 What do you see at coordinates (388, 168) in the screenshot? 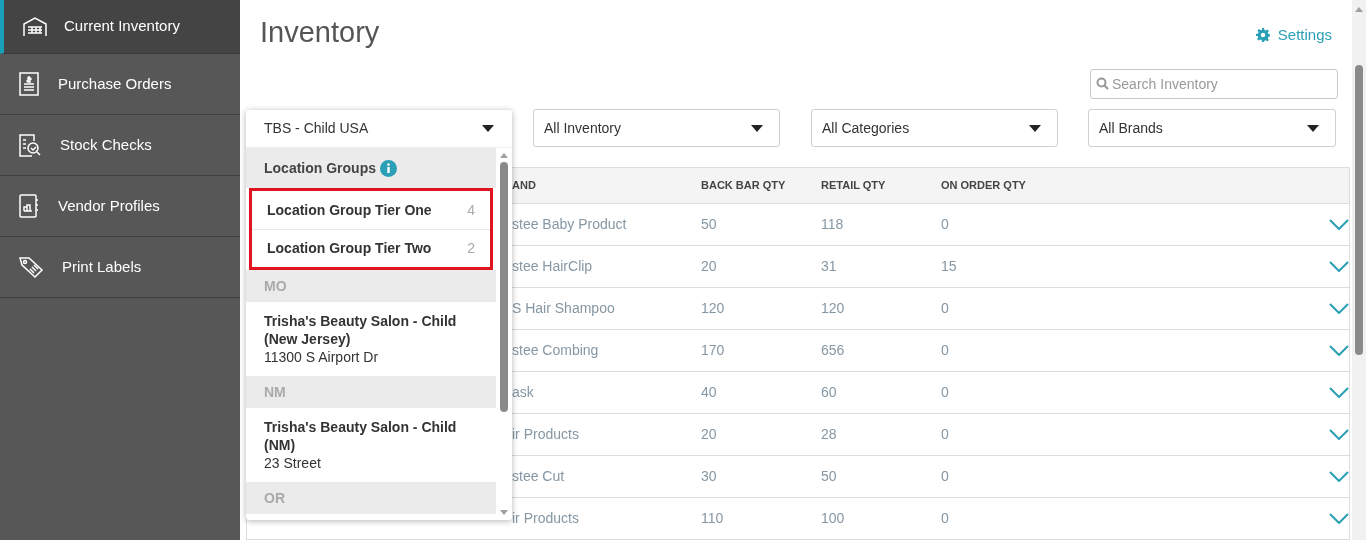
I see `info-icon` at bounding box center [388, 168].